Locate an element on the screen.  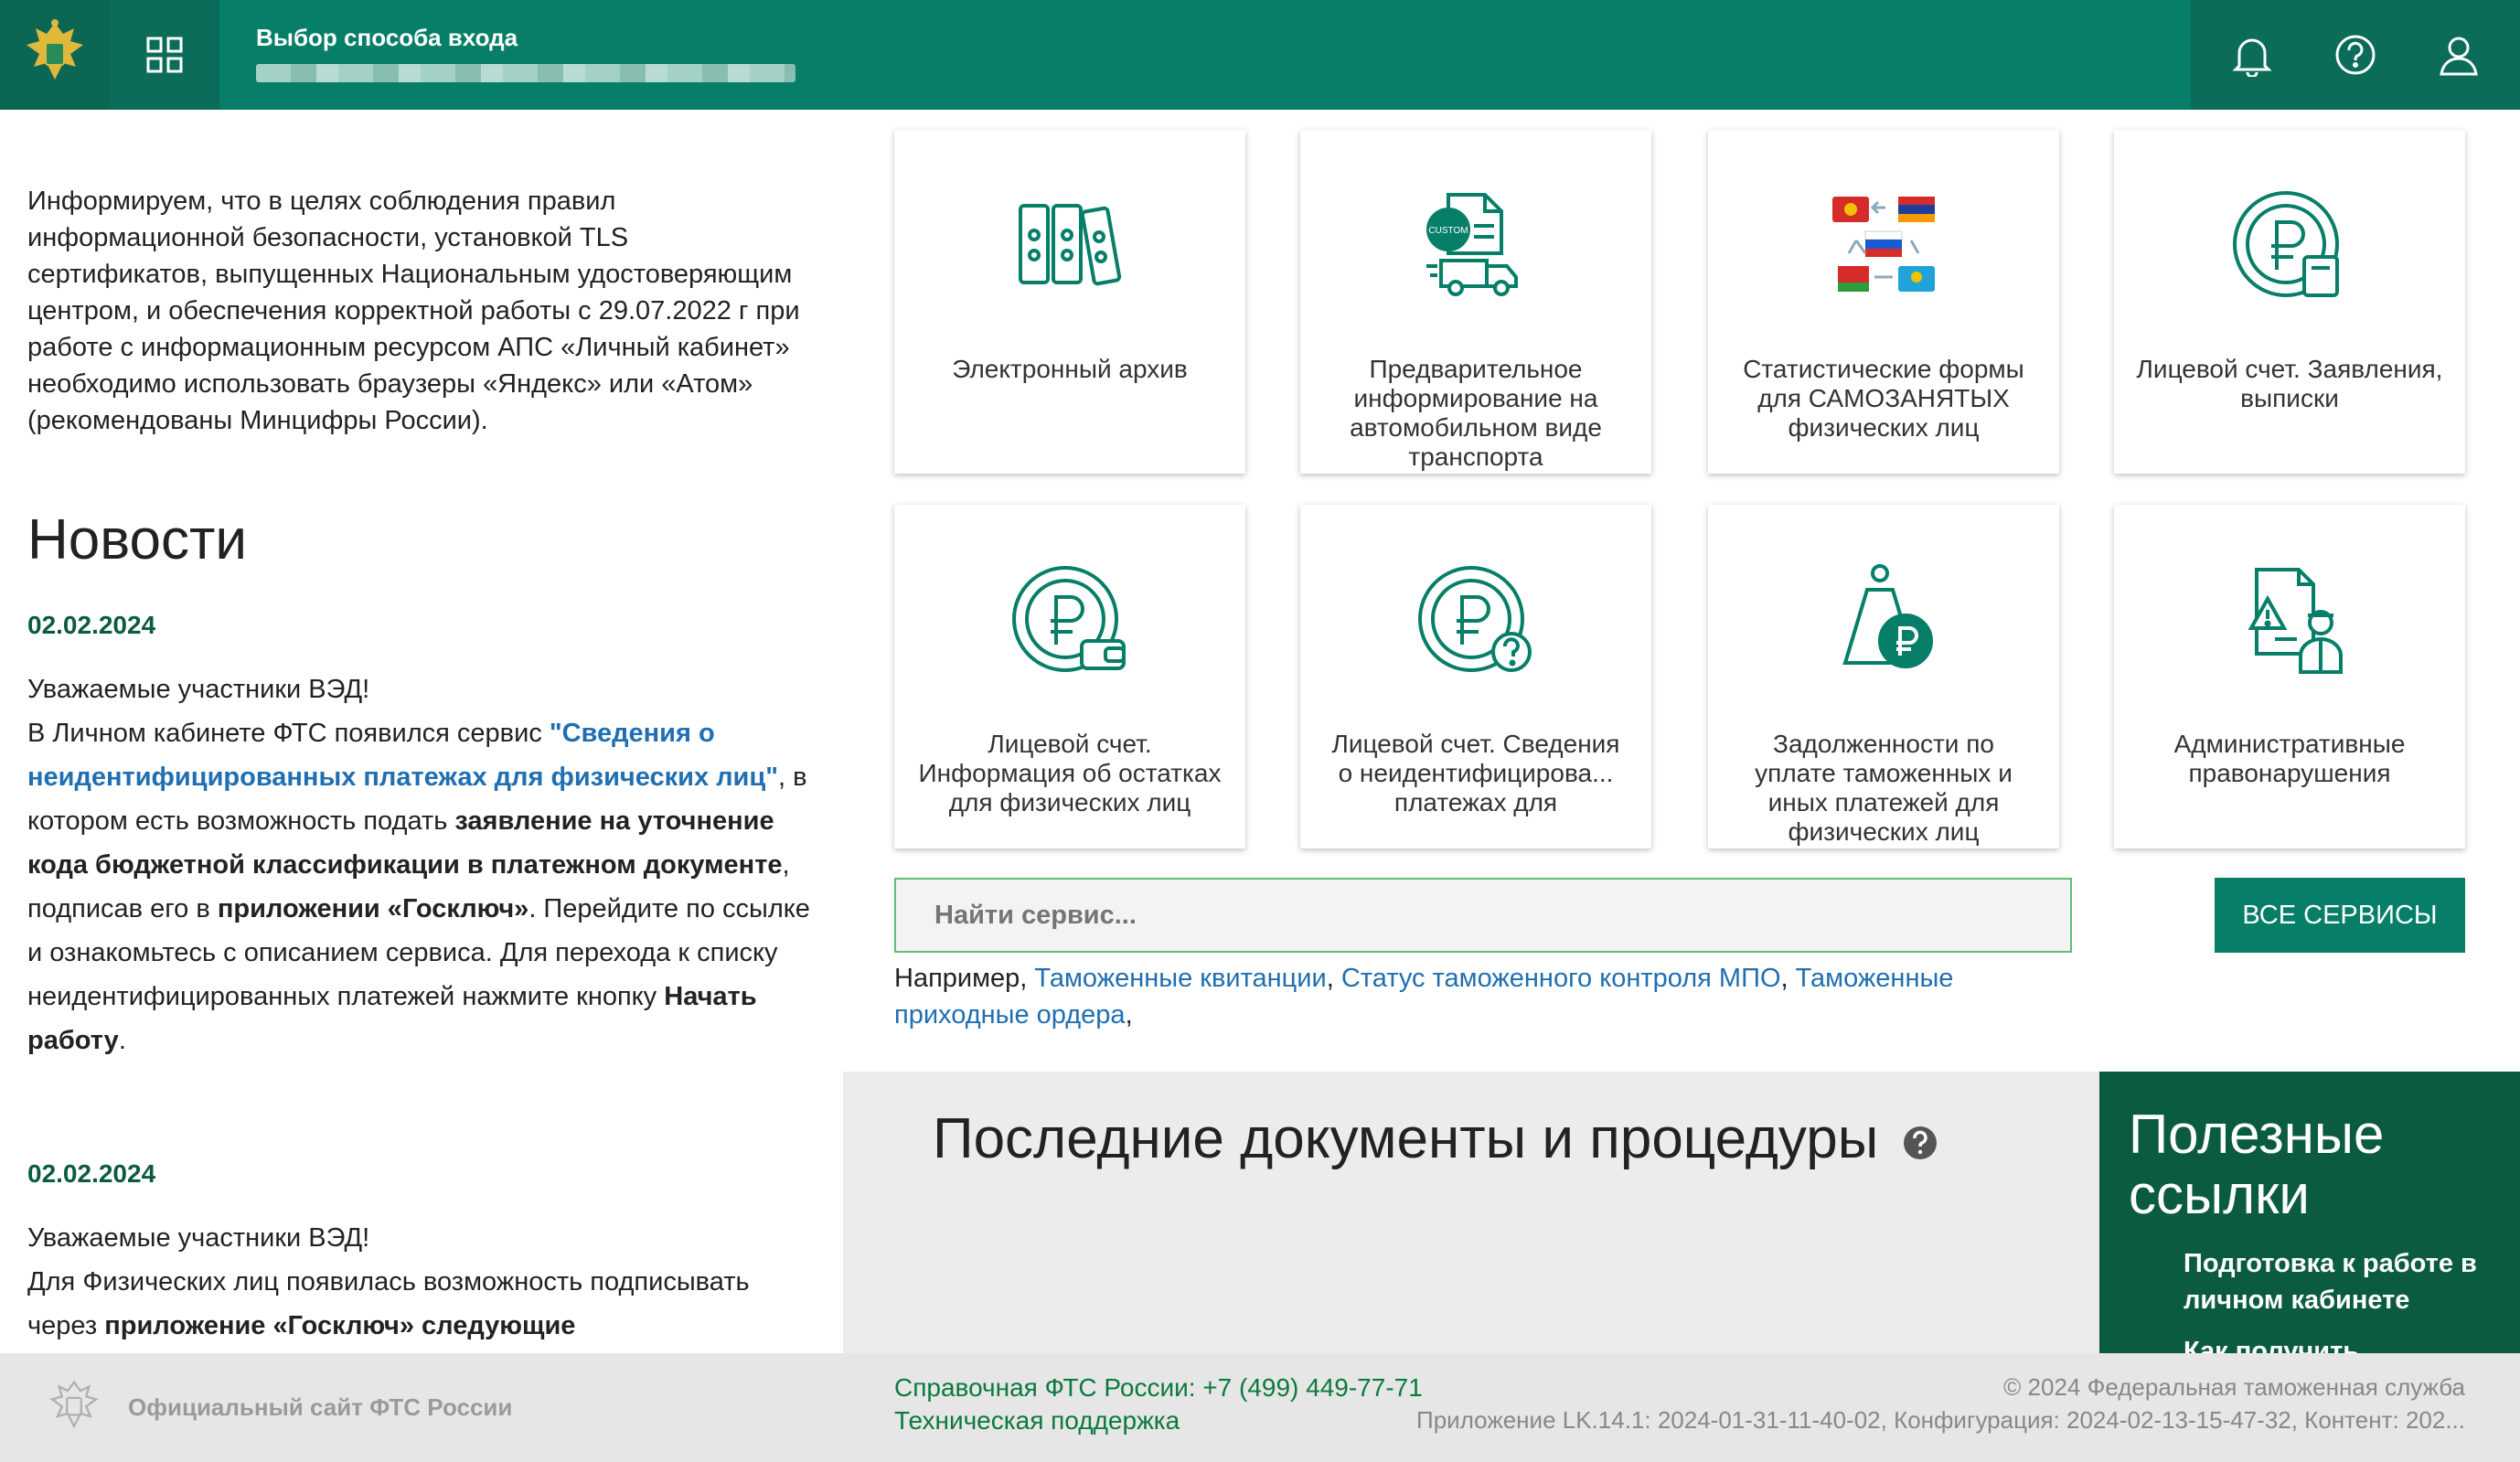
service-tile-account-statements: Лицевой счет. Заявления, выписки is located at coordinates (2289, 302).